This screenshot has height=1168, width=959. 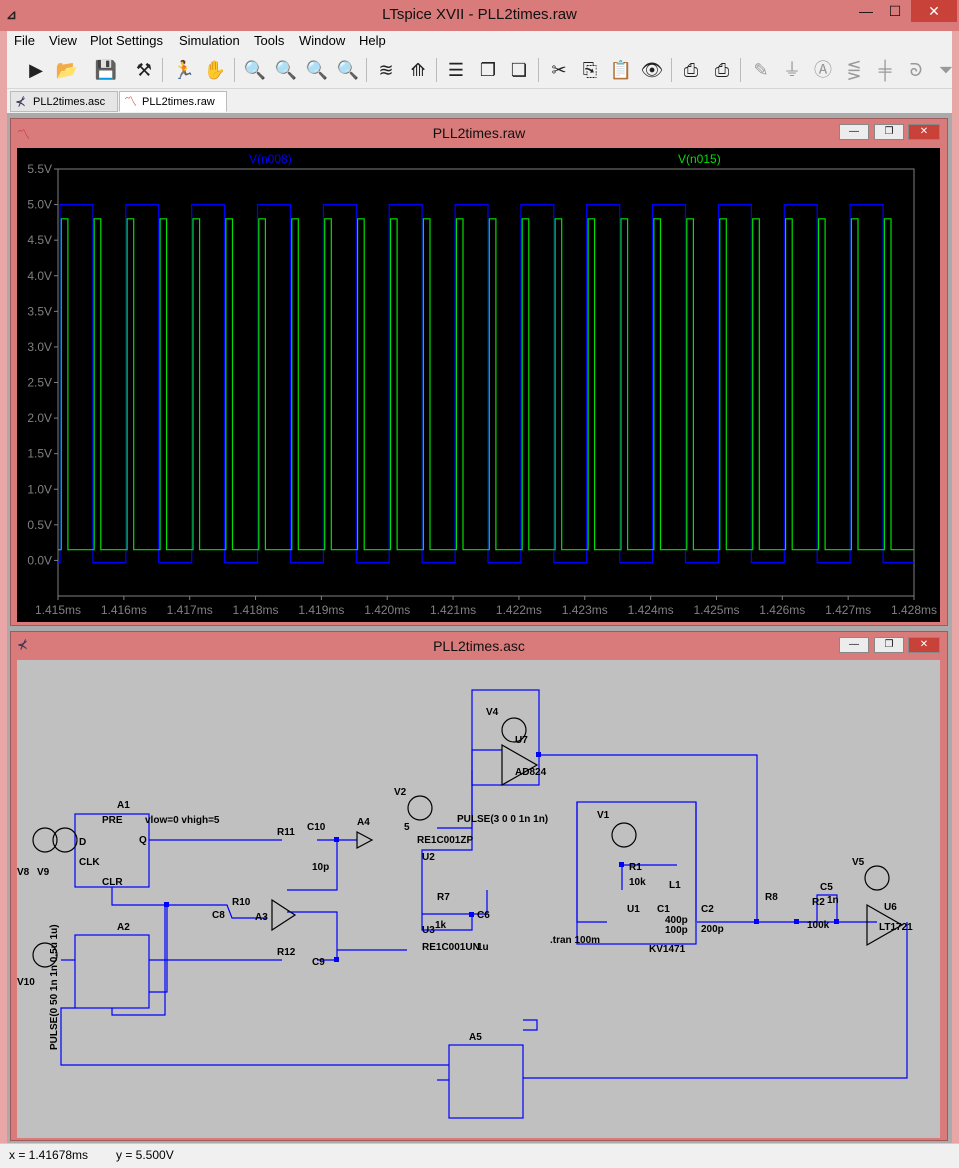 What do you see at coordinates (782, 610) in the screenshot?
I see `x-tick-label: 1.426ms` at bounding box center [782, 610].